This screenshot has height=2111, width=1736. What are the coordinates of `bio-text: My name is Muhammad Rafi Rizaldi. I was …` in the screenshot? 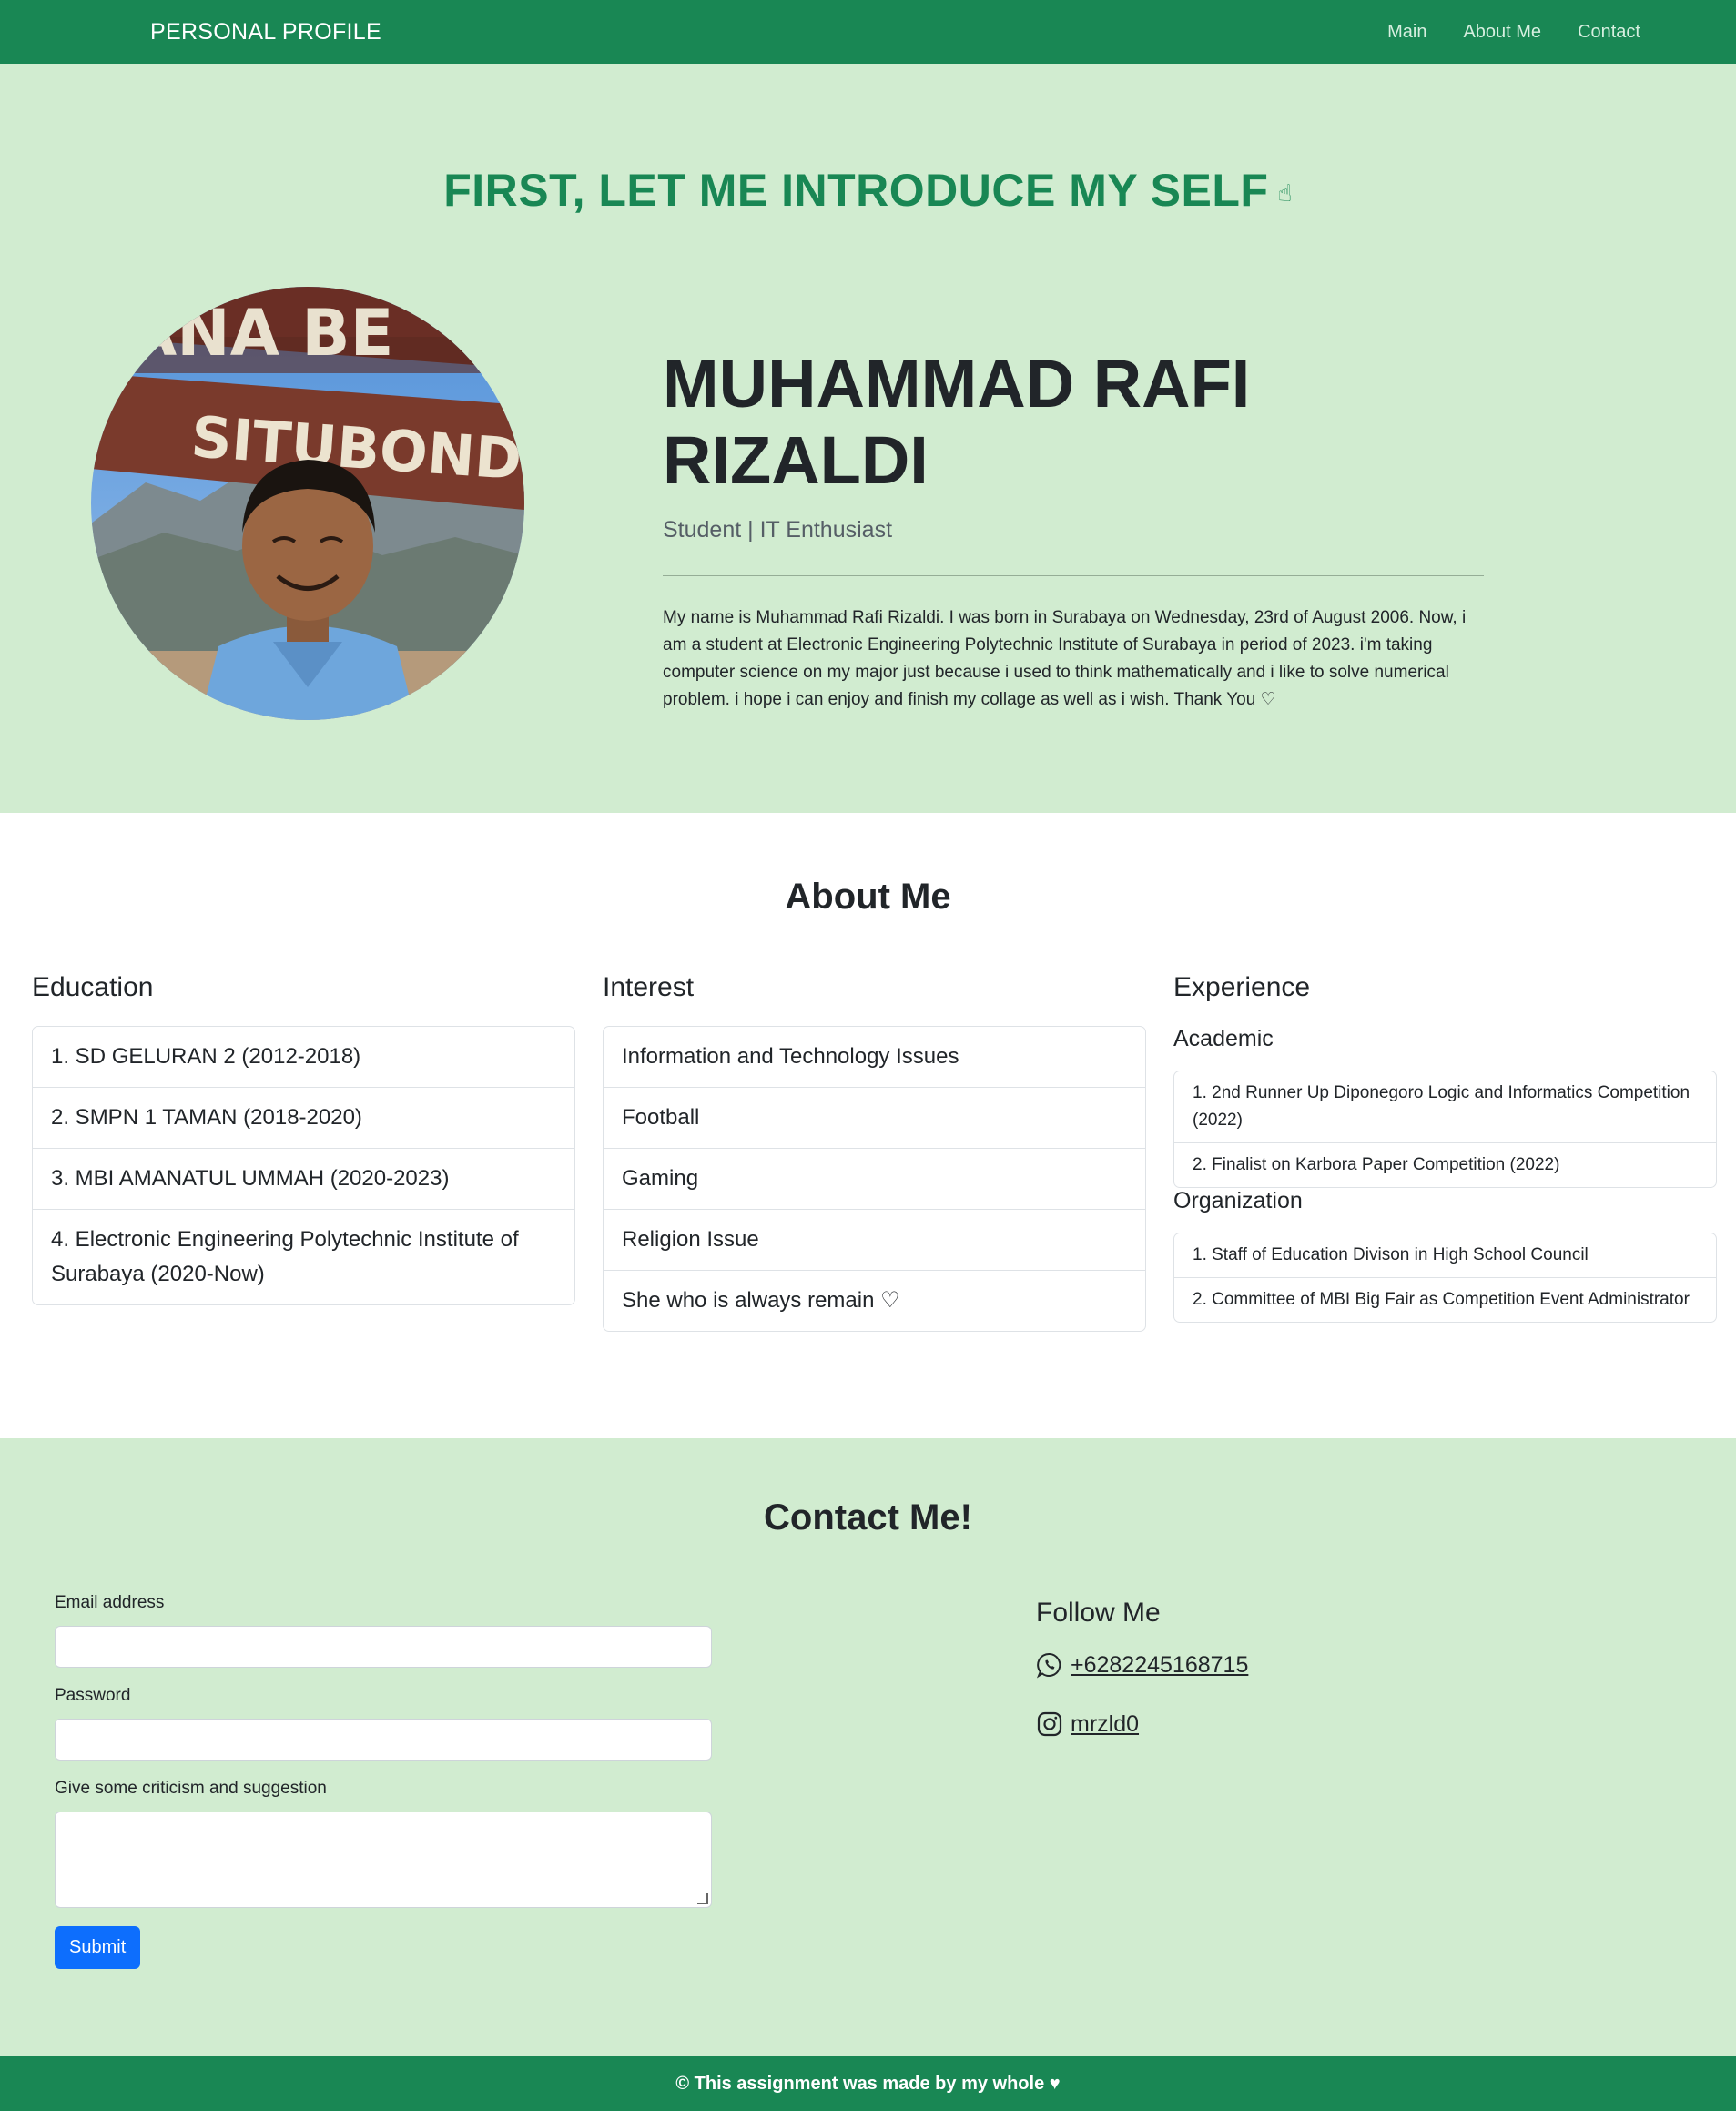 It's located at (1065, 658).